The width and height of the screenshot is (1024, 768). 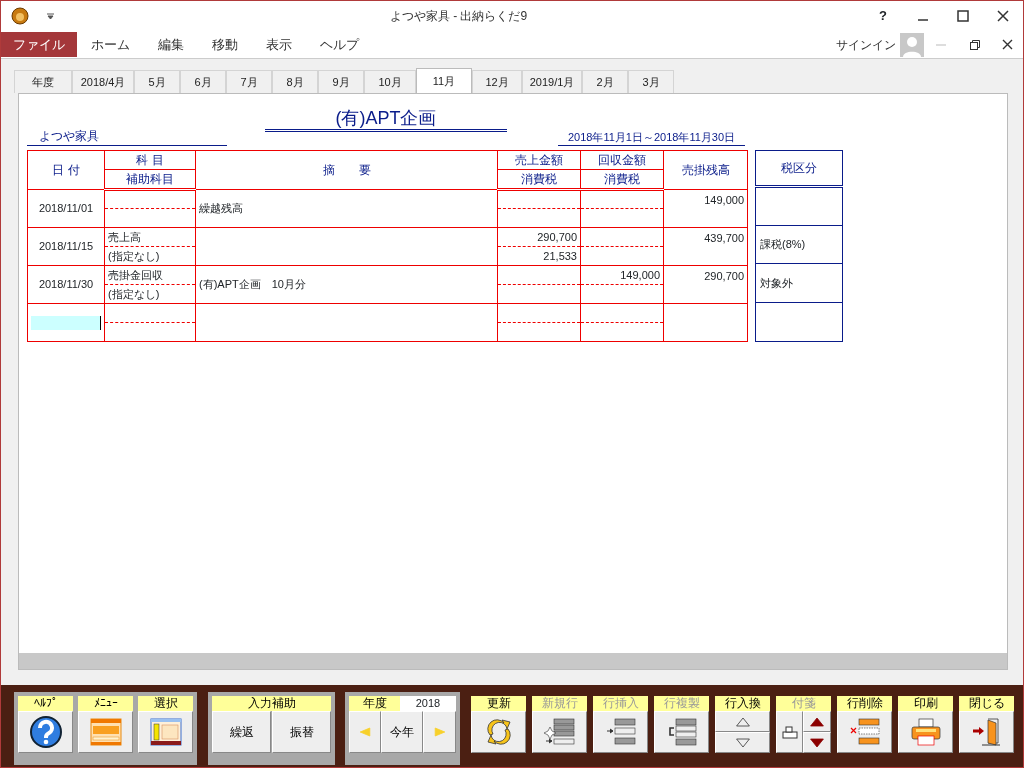 I want to click on month-tab: 2018/4月, so click(x=103, y=81).